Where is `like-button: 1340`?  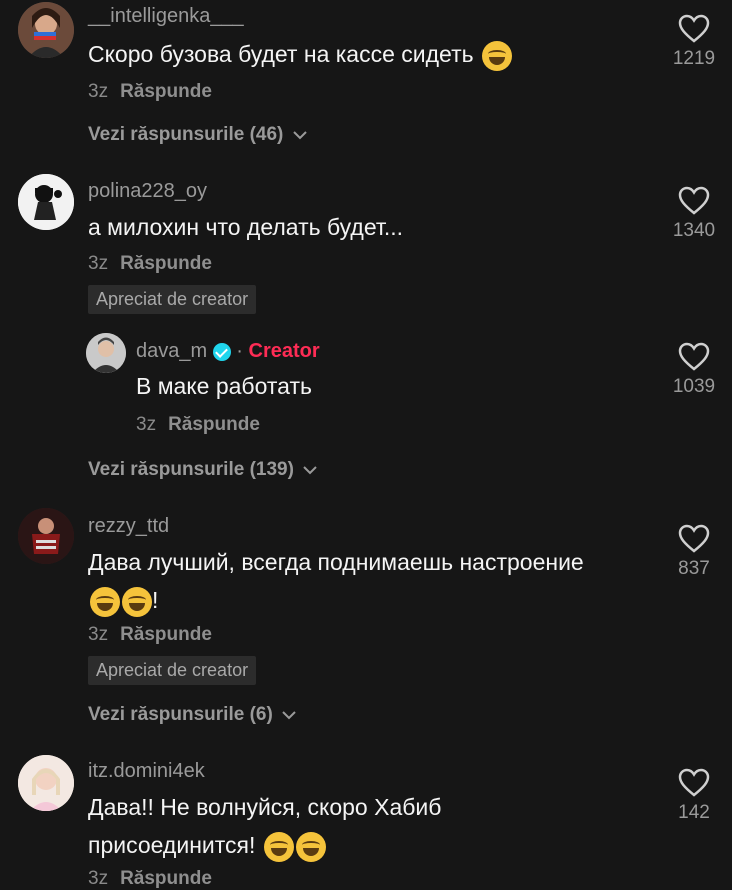 like-button: 1340 is located at coordinates (694, 214).